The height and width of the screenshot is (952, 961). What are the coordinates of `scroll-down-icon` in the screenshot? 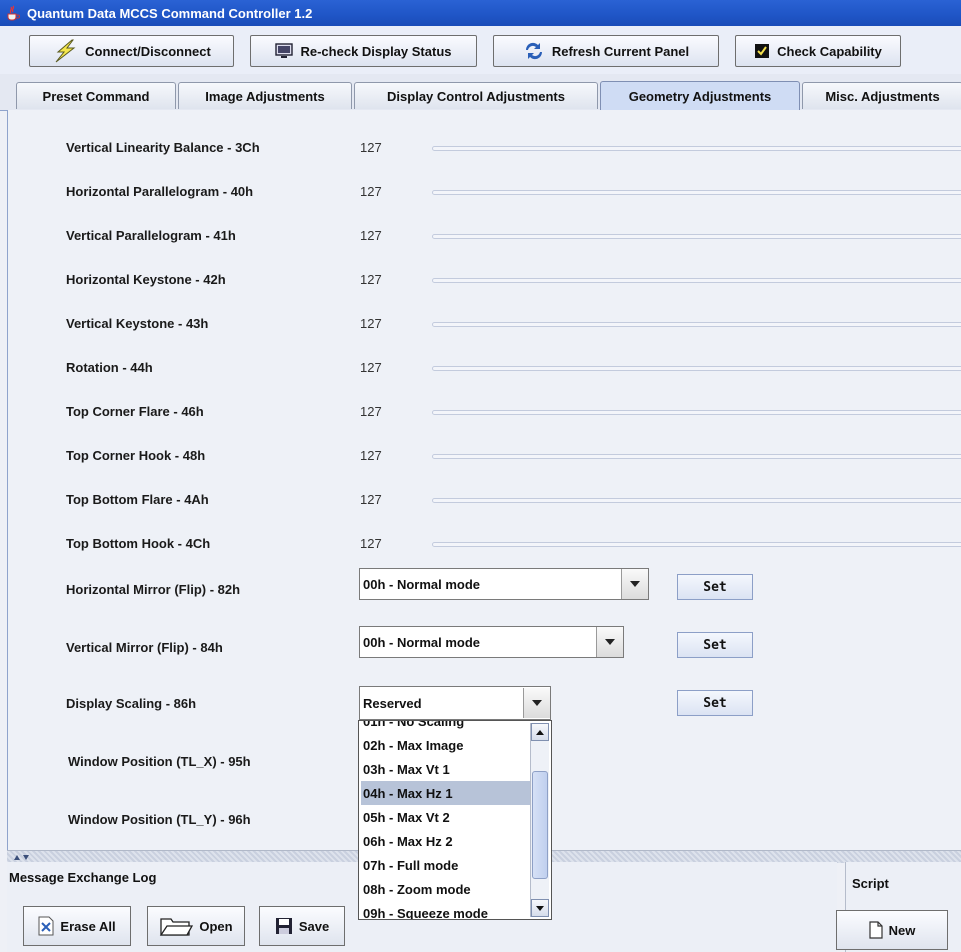 It's located at (540, 908).